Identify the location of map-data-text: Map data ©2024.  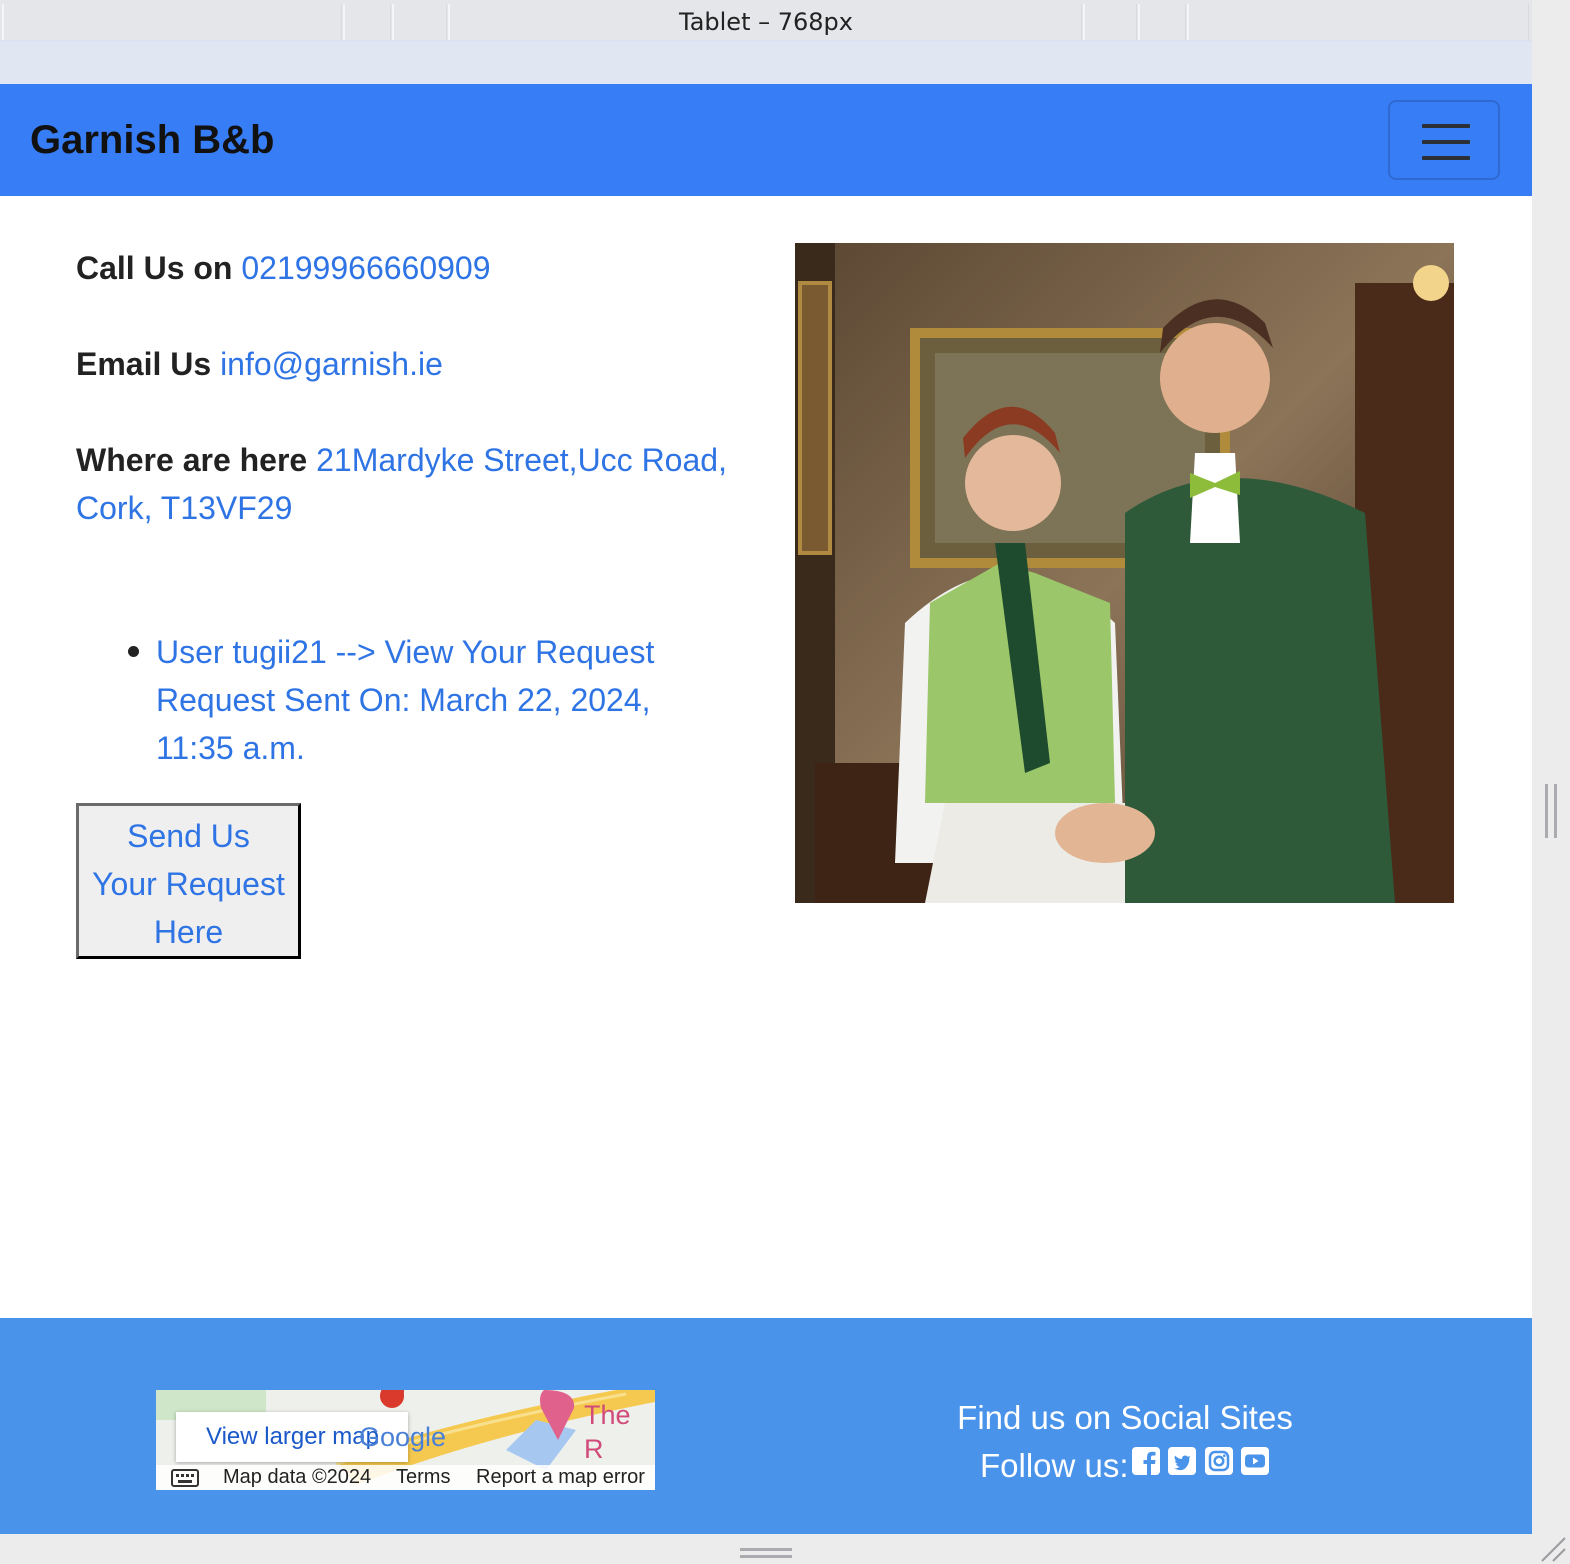
(297, 1477).